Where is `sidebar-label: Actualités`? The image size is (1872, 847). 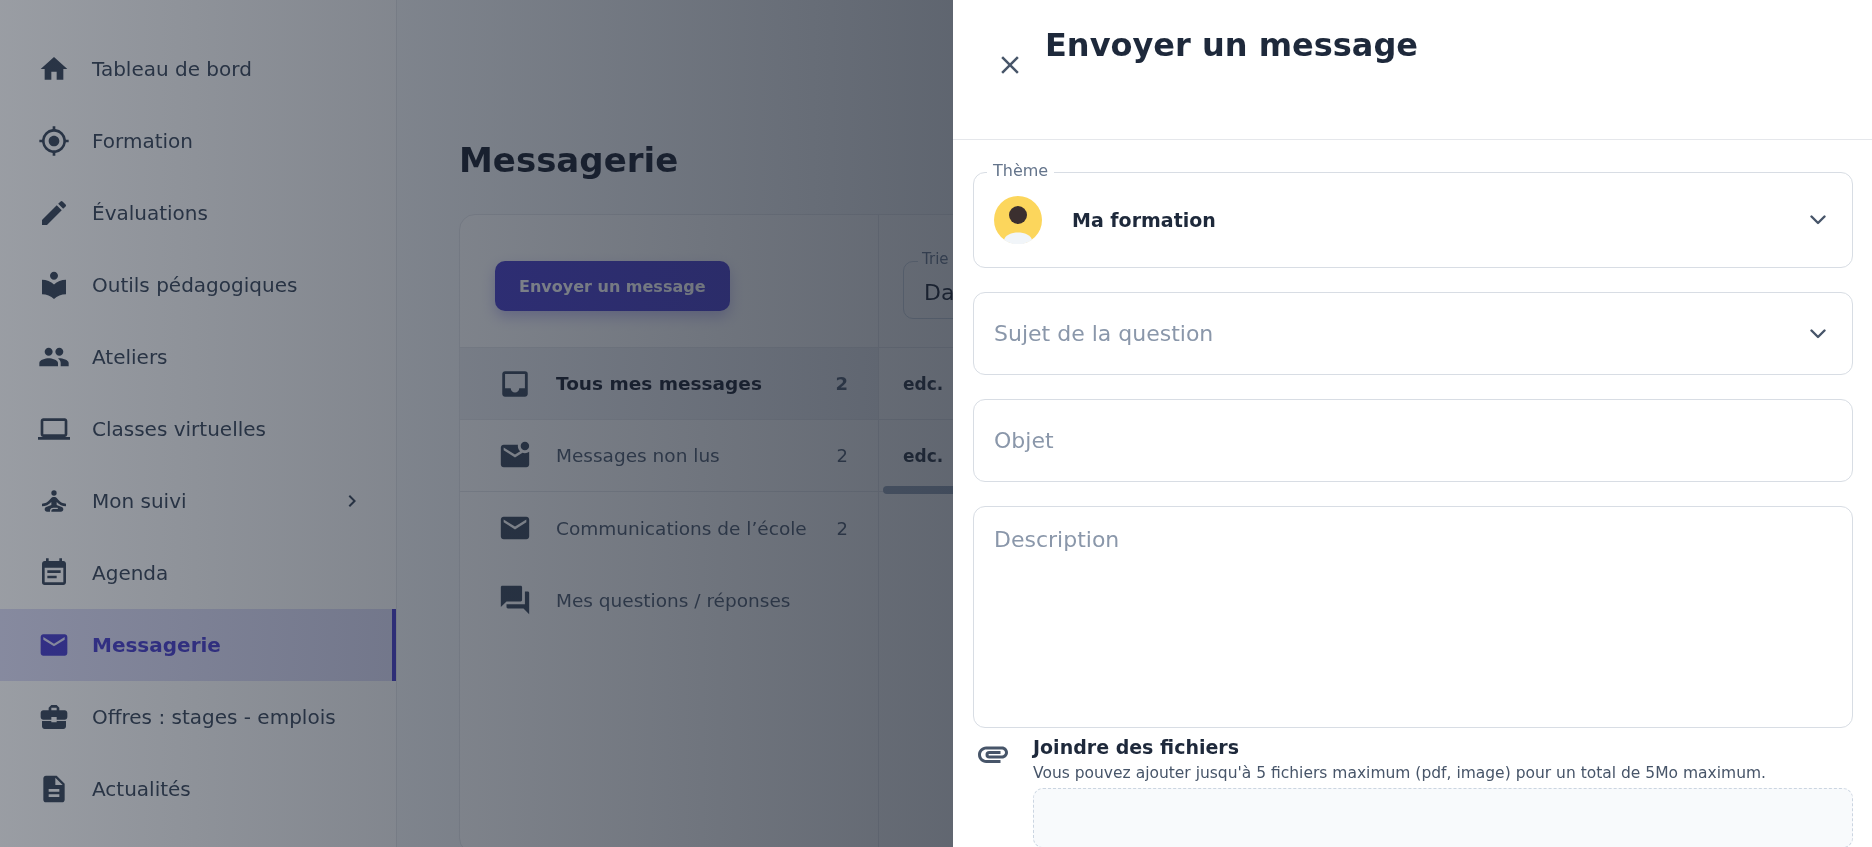 sidebar-label: Actualités is located at coordinates (142, 789).